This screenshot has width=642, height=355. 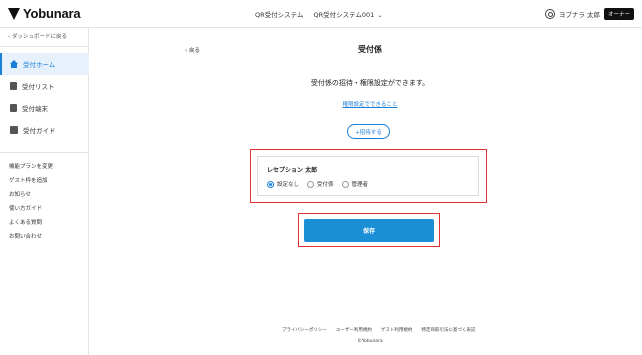 What do you see at coordinates (368, 176) in the screenshot?
I see `member-card: レセプション 太郎 設定なし 受付係 管理者` at bounding box center [368, 176].